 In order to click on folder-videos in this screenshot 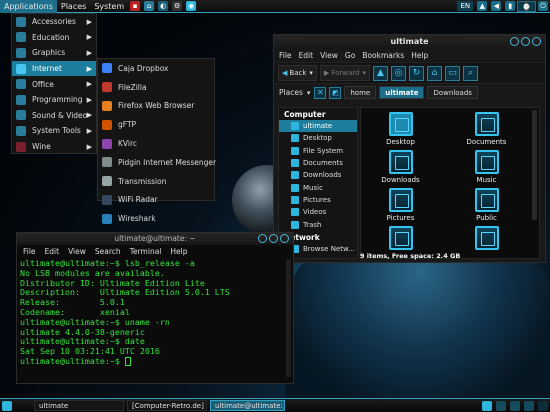, I will do `click(486, 239)`.